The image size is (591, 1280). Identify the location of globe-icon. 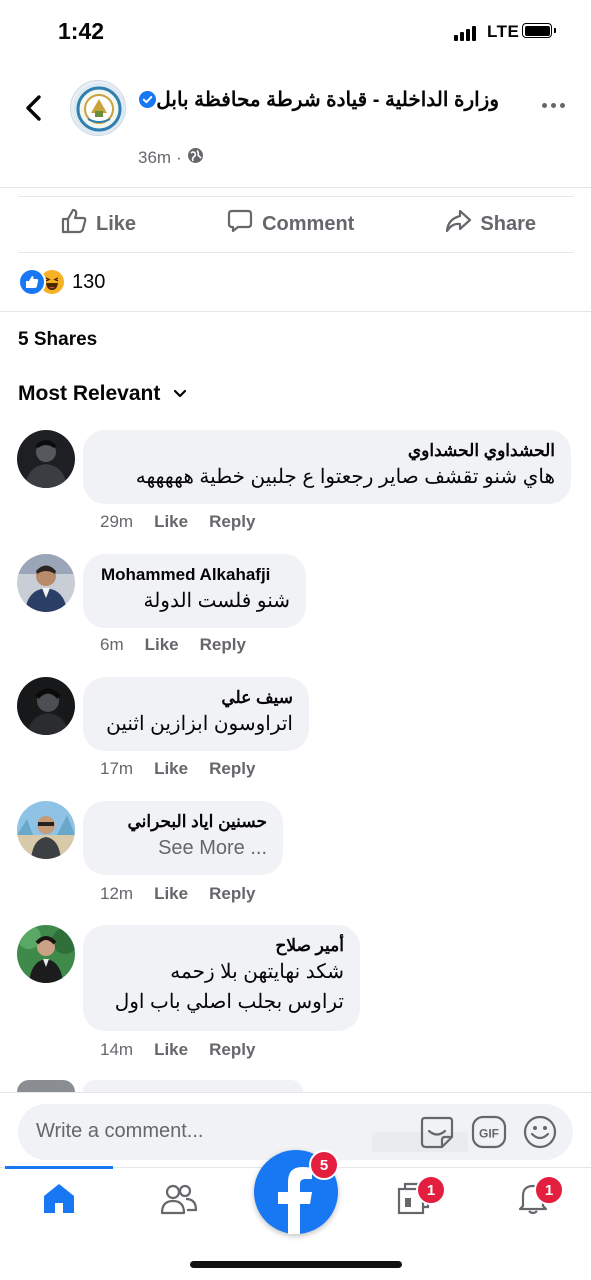
(195, 158).